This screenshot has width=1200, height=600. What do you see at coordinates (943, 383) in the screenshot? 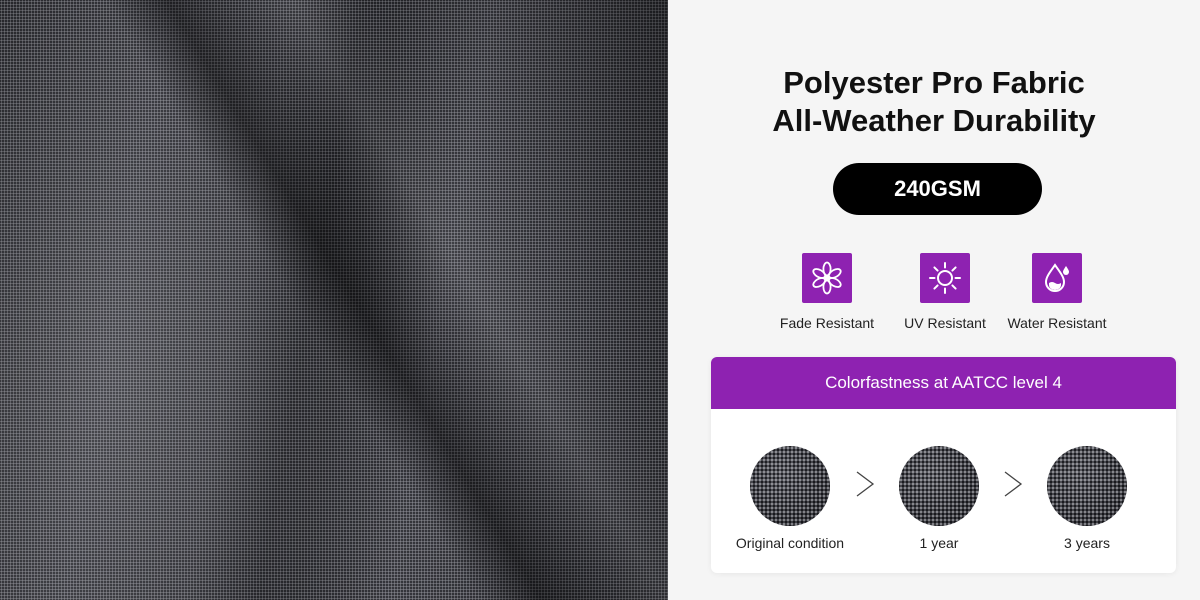
I see `colorfastness-title: Colorfastness at AATCC level 4` at bounding box center [943, 383].